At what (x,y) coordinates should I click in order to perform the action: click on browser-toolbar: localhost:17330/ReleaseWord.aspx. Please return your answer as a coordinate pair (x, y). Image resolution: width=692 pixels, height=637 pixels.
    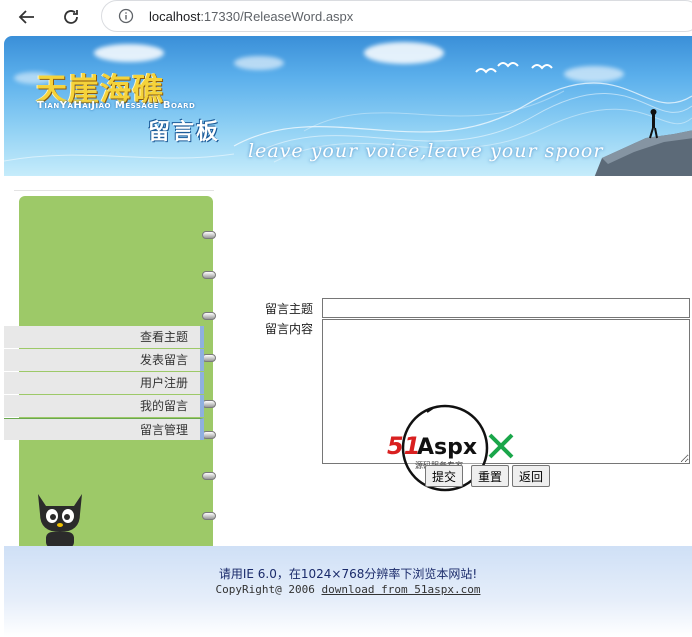
    Looking at the image, I should click on (346, 17).